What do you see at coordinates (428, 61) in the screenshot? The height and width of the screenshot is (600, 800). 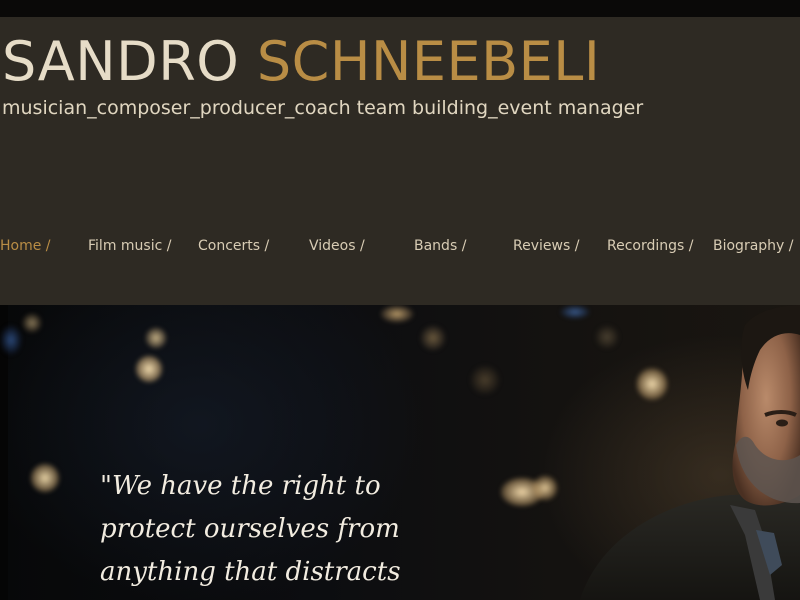 I see `site-title-last-name: SCHNEEBELI` at bounding box center [428, 61].